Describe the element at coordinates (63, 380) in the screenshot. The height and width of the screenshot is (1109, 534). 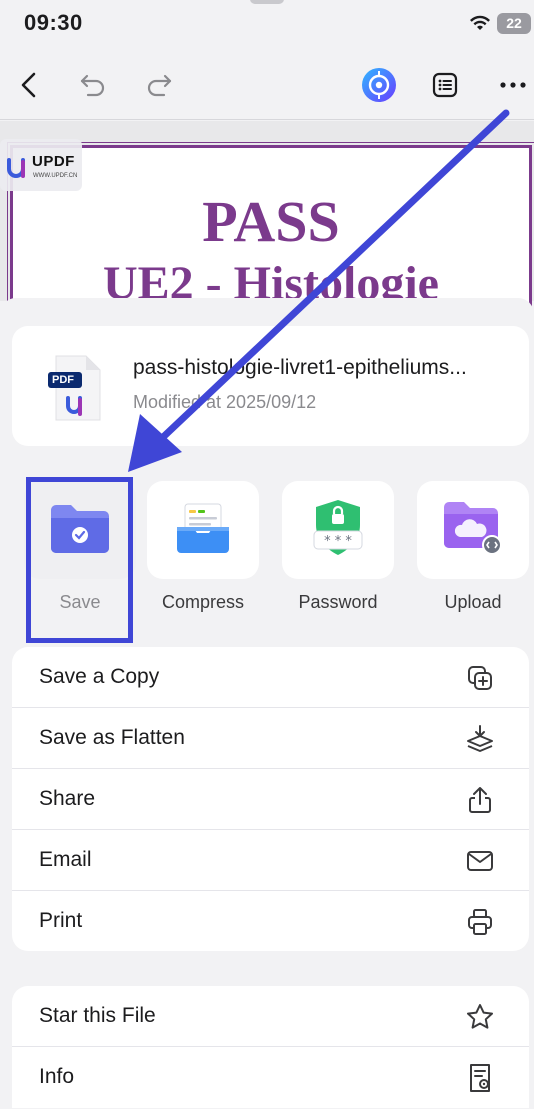
I see `pdf-badge-text: PDF` at that location.